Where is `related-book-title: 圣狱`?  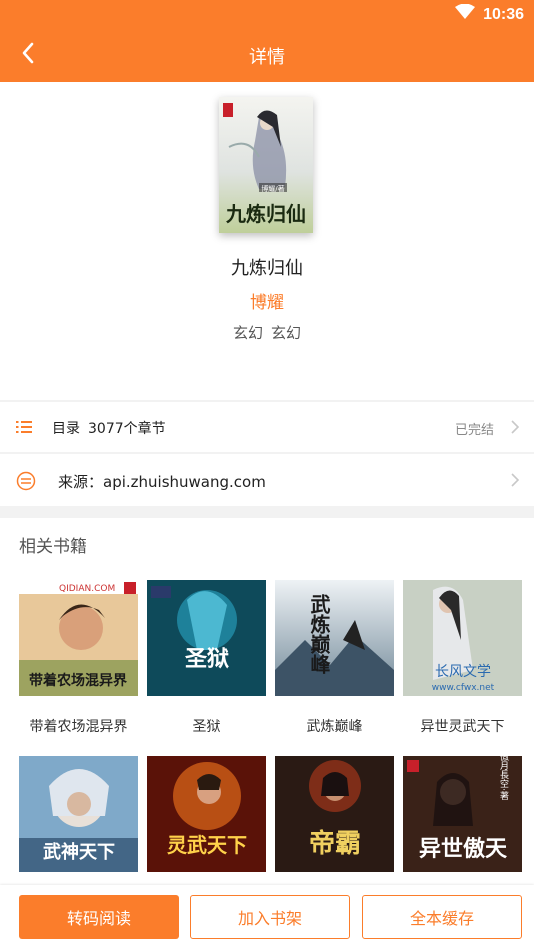
related-book-title: 圣狱 is located at coordinates (206, 727).